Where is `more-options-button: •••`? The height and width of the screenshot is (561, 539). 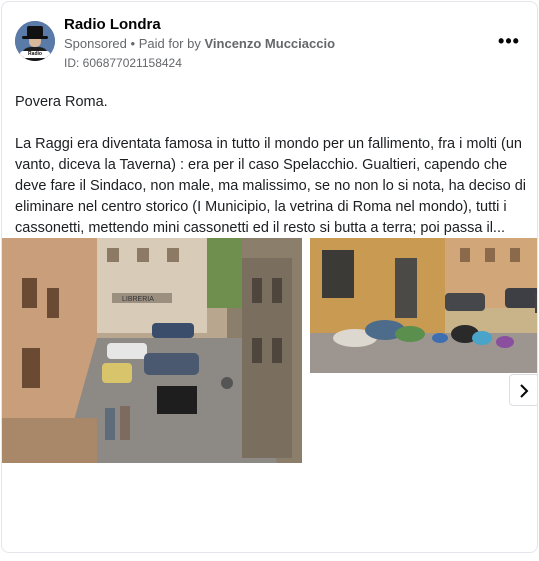
more-options-button: ••• is located at coordinates (509, 41).